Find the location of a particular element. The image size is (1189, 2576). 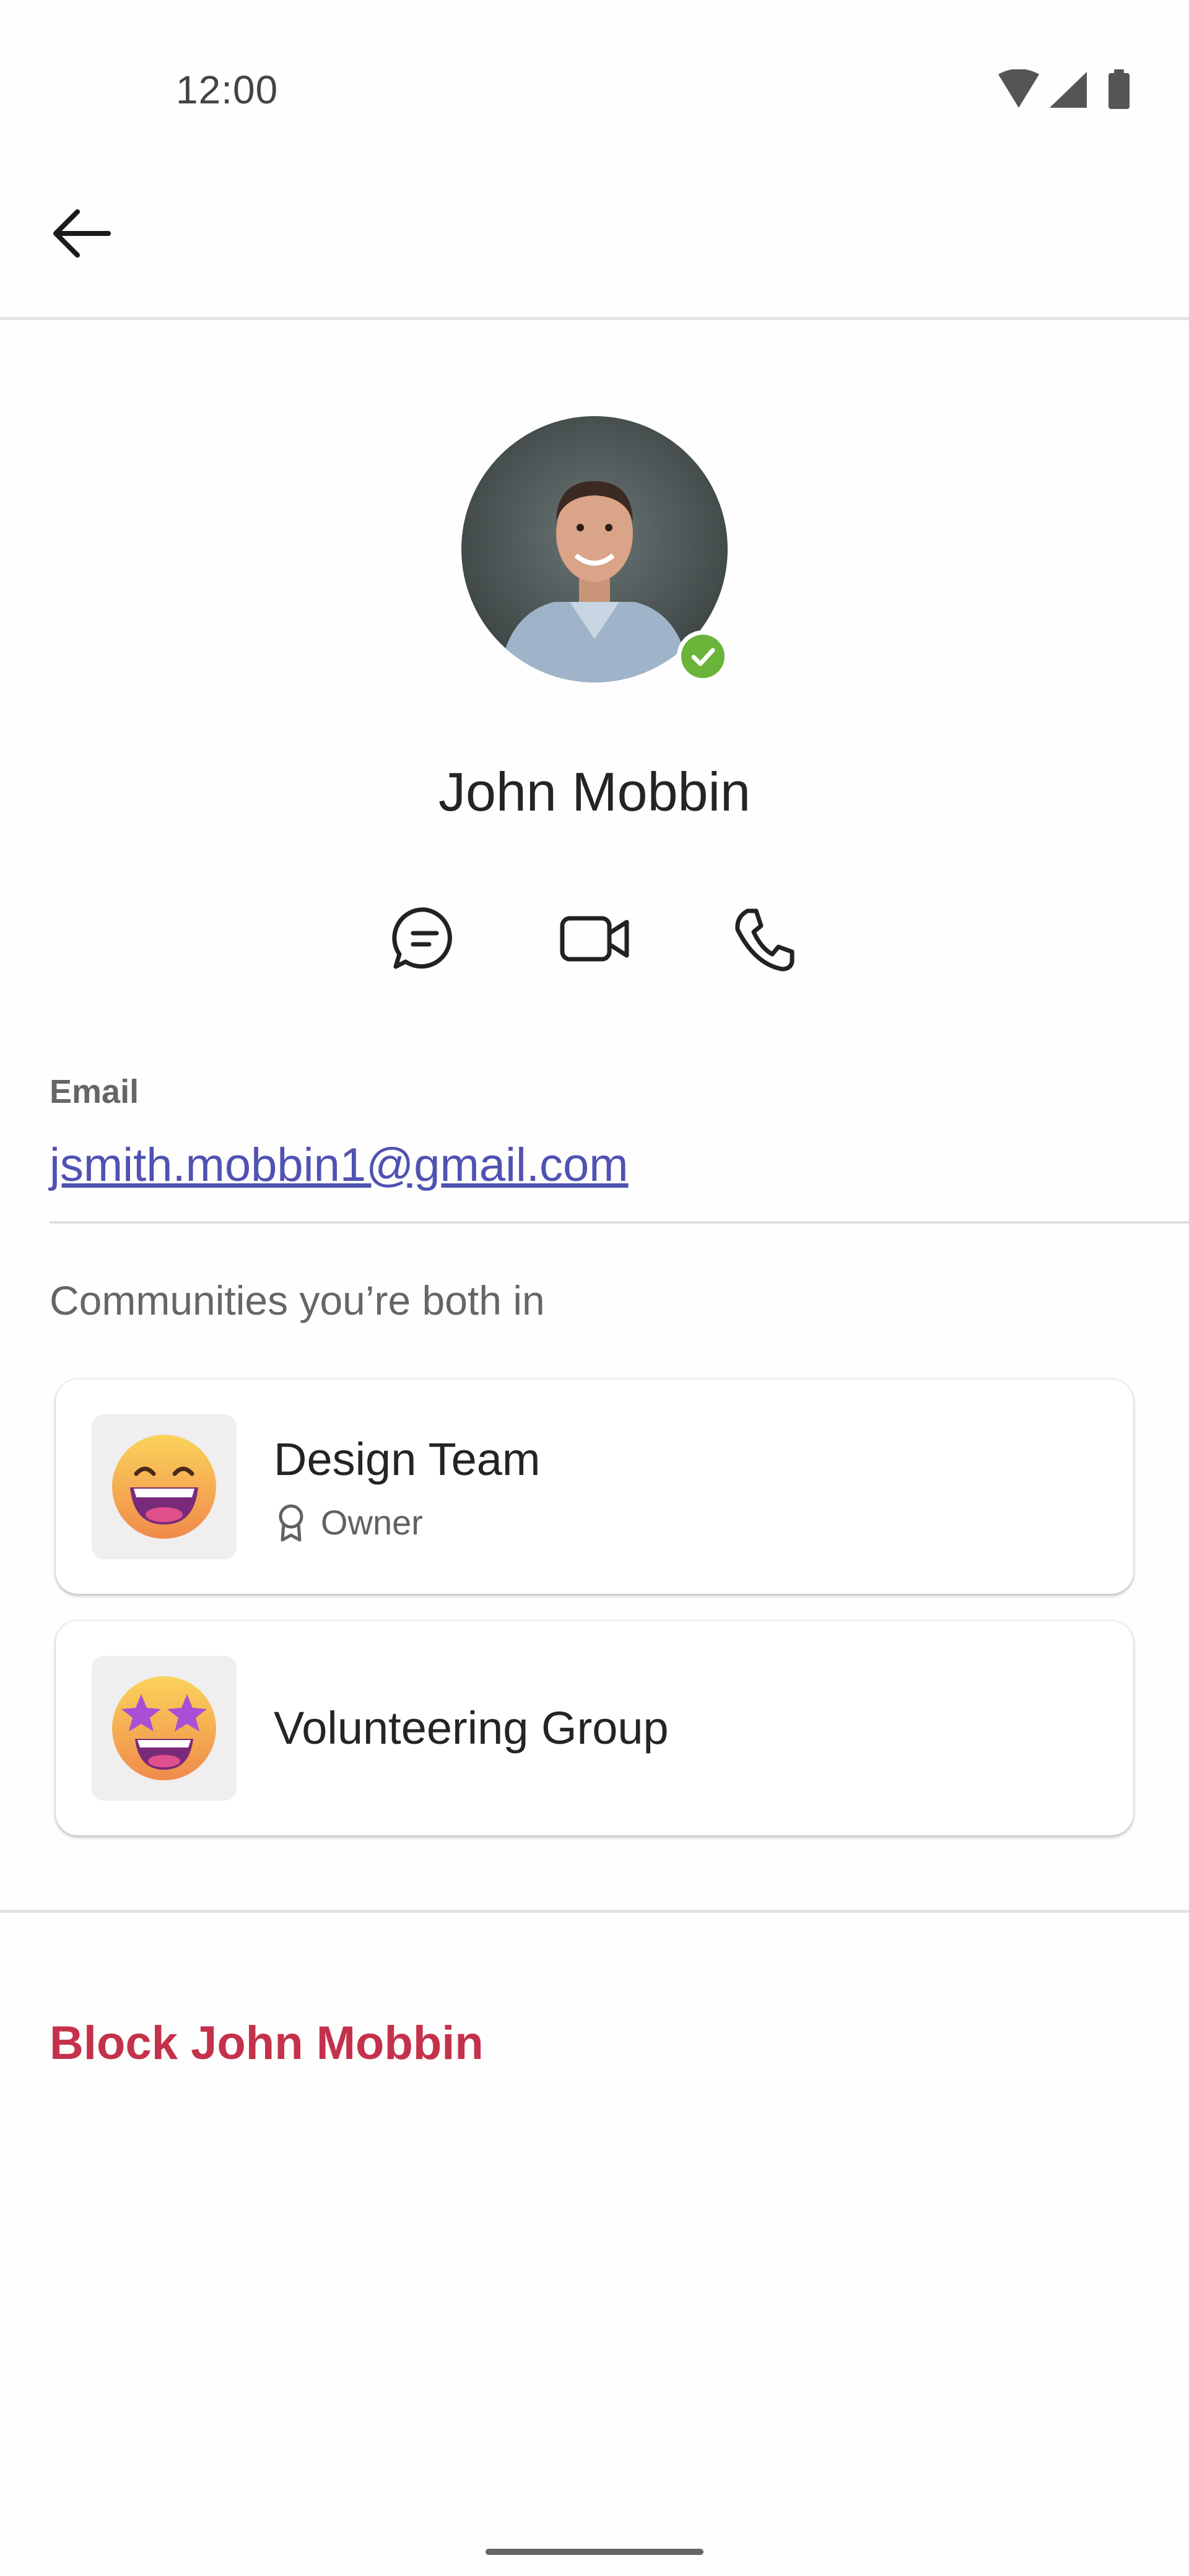

wifi-icon is located at coordinates (1018, 88).